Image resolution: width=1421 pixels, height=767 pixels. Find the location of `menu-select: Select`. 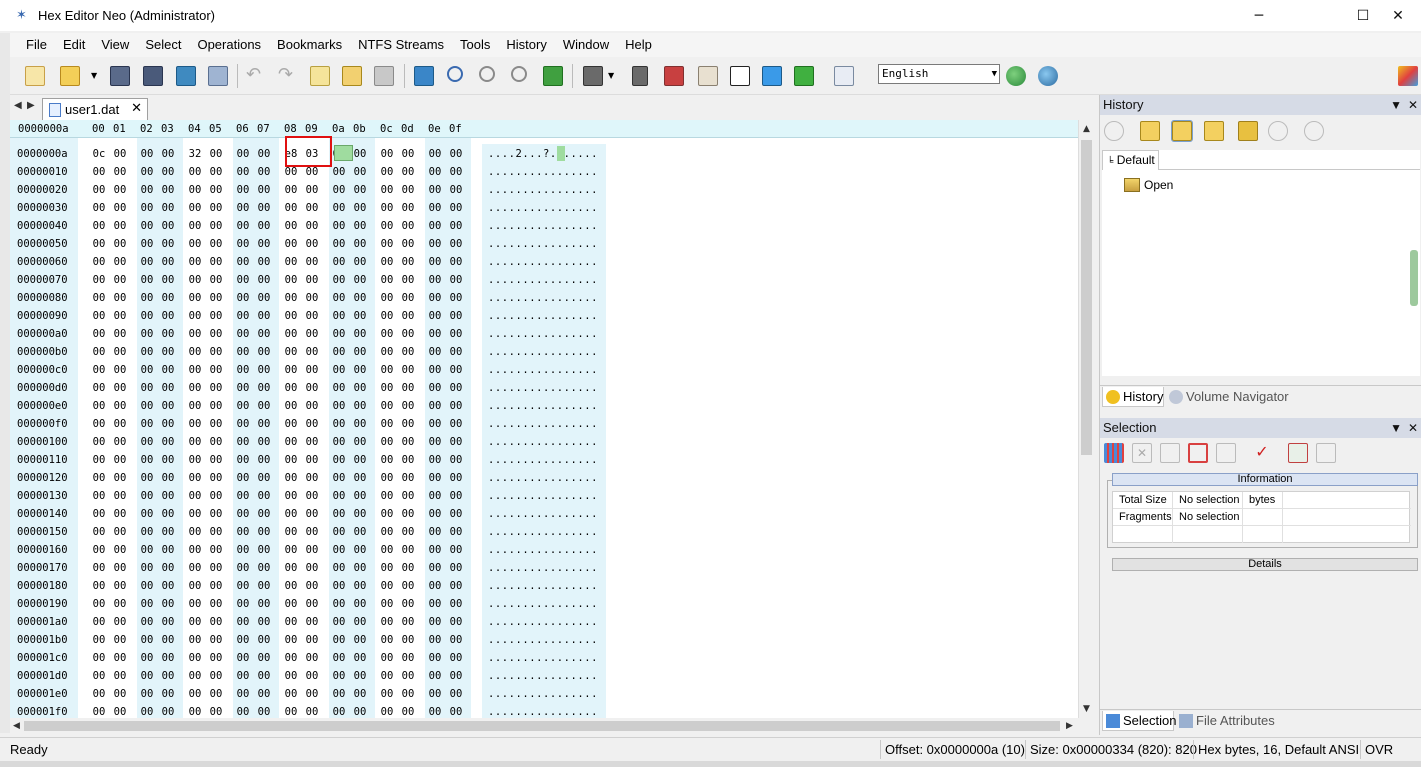

menu-select: Select is located at coordinates (163, 45).